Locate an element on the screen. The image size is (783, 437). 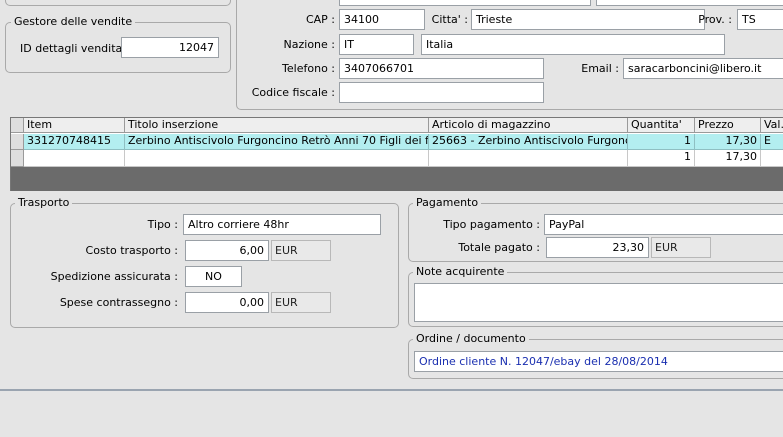
total-cell-articolo is located at coordinates (528, 158).